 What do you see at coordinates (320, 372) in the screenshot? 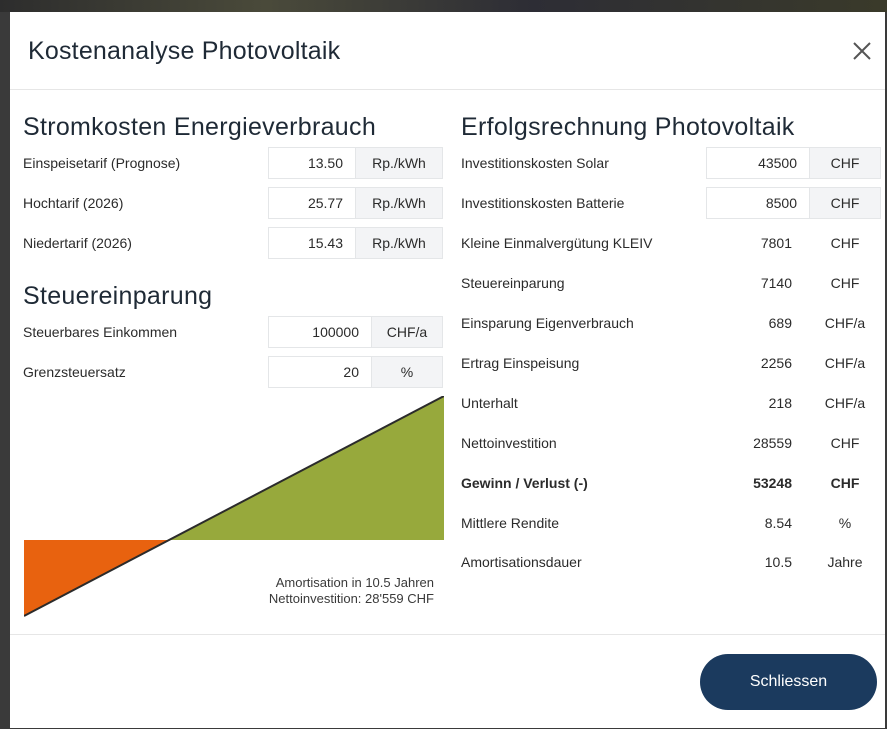
I see `grenzsteuersatz-input: 20` at bounding box center [320, 372].